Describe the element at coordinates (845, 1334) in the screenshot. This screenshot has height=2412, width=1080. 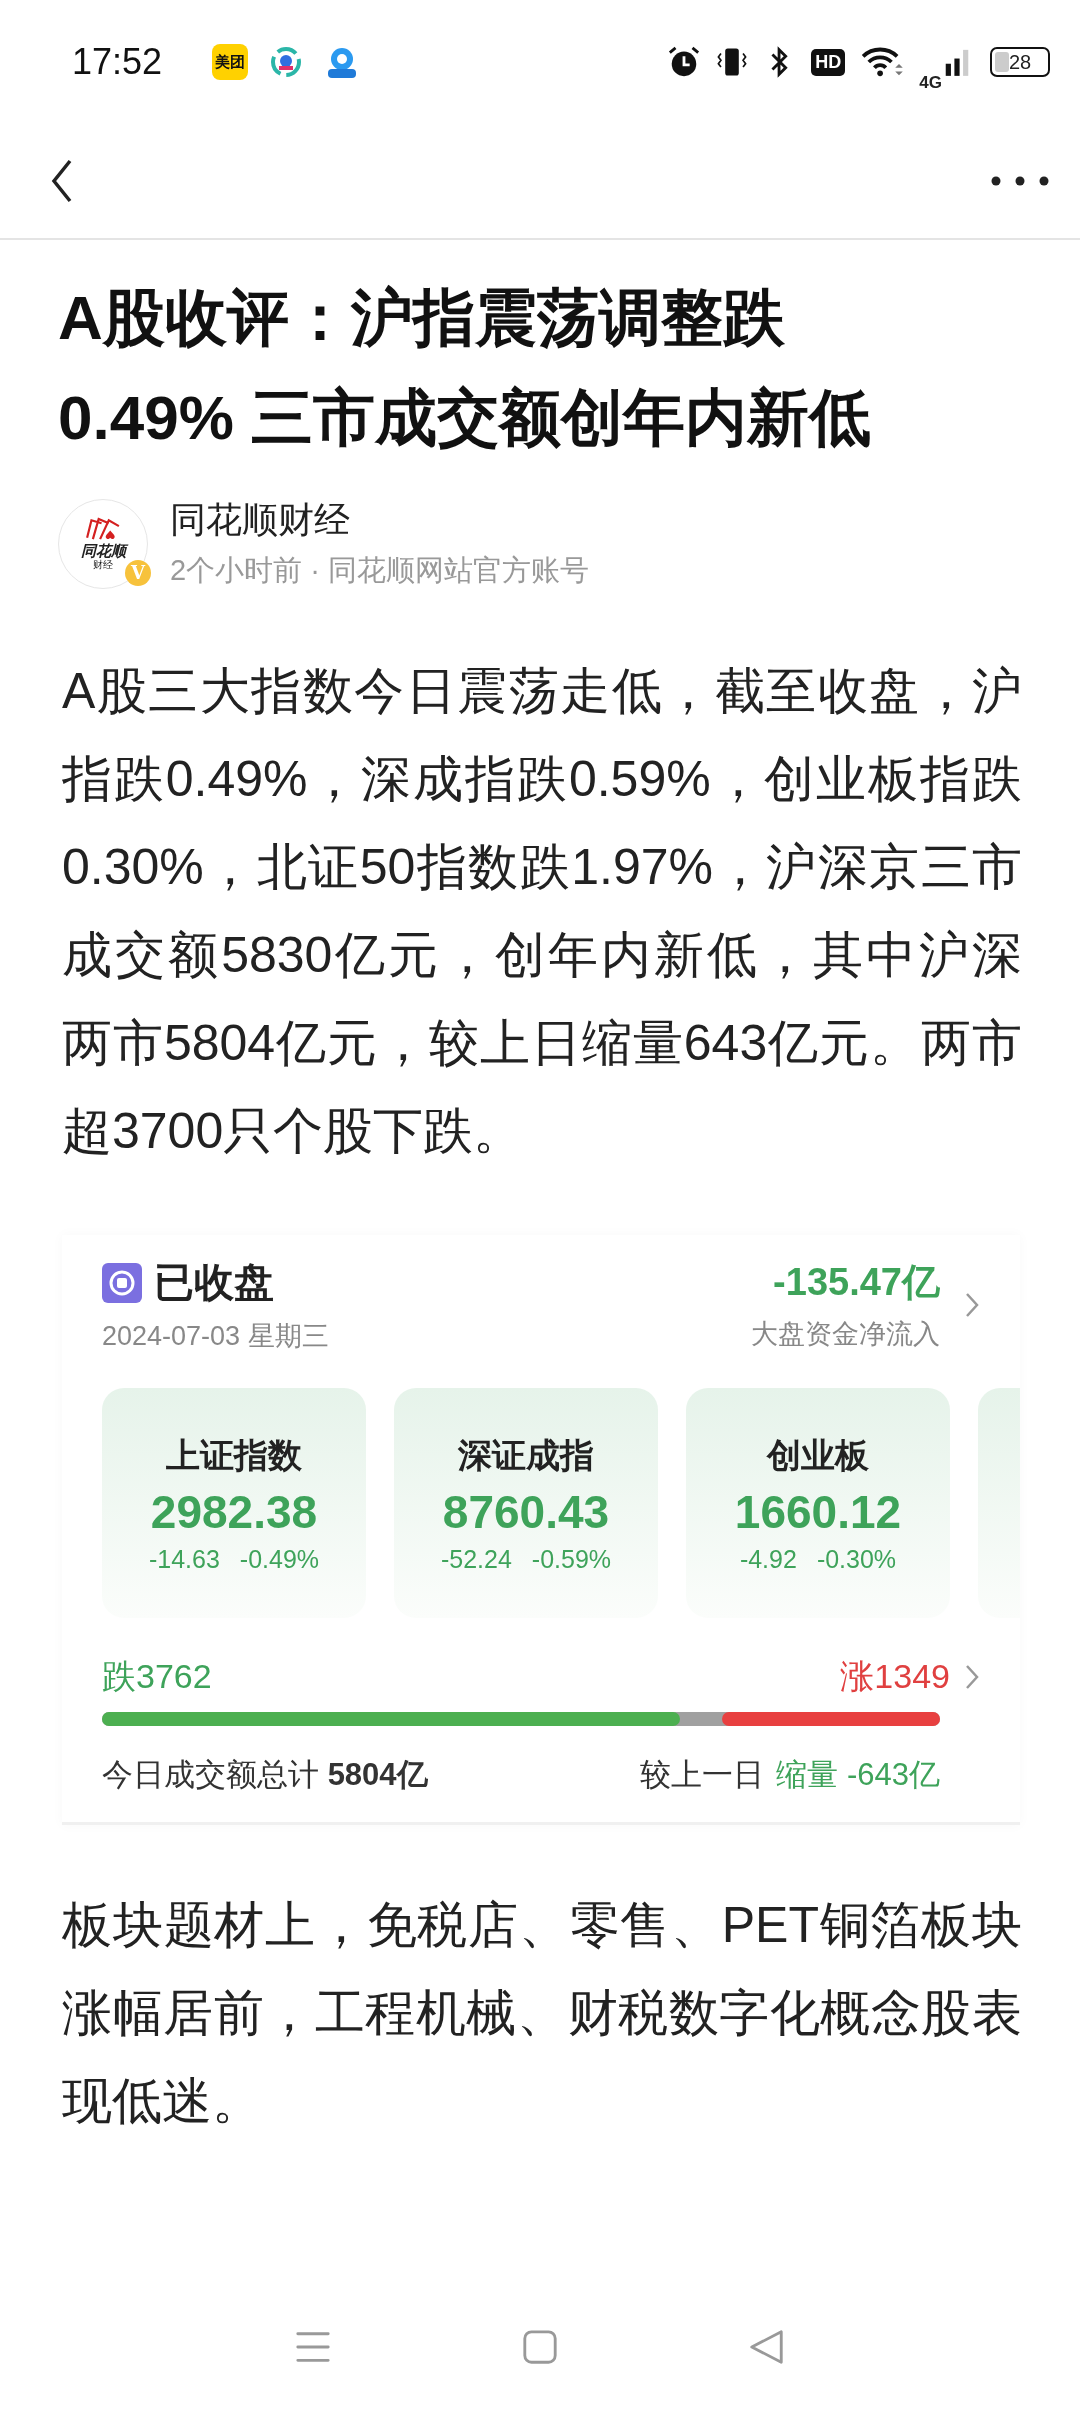
I see `net-flow-label: 大盘资金净流入` at that location.